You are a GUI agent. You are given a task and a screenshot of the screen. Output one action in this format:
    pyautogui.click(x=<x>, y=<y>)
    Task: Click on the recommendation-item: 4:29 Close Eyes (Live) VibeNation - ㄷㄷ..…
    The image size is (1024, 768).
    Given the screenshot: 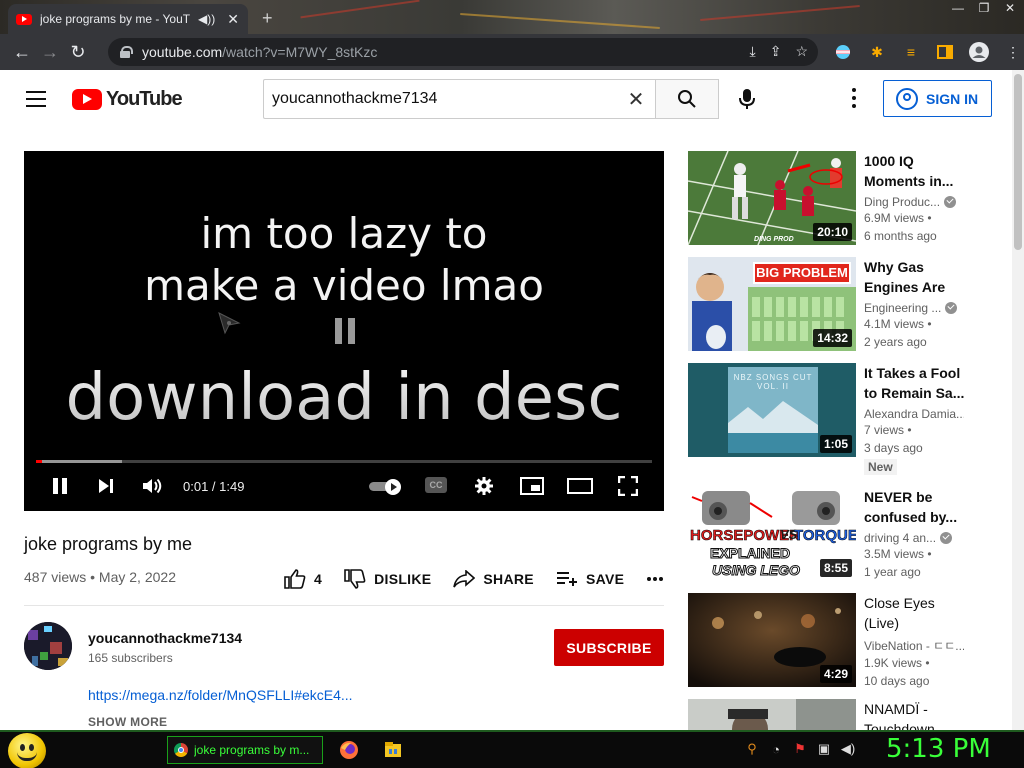 What is the action you would take?
    pyautogui.click(x=848, y=640)
    